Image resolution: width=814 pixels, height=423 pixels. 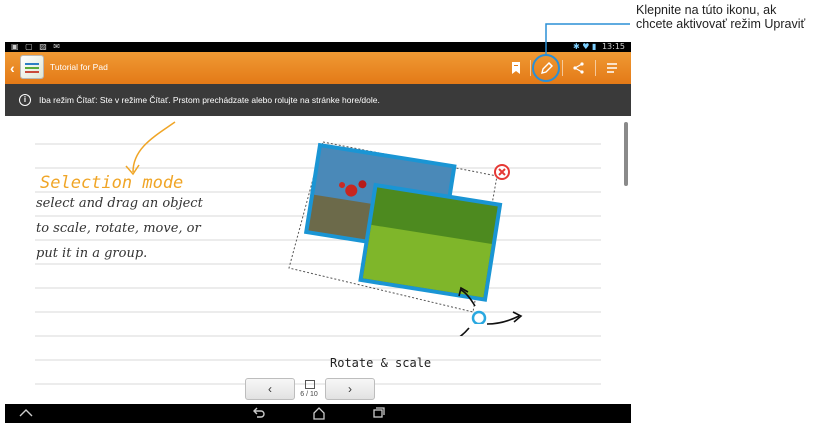 I want to click on bookmark-icon, so click(x=516, y=68).